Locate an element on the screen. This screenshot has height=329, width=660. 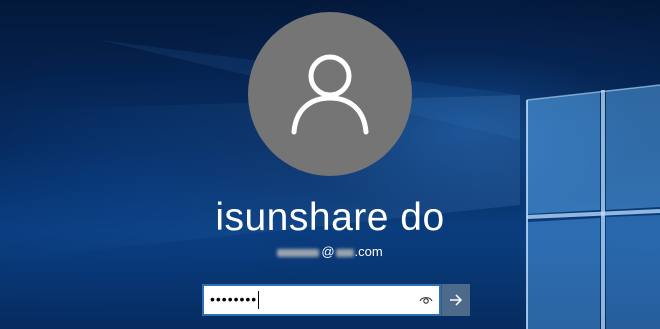
user-display-name: isunshare do is located at coordinates (330, 217).